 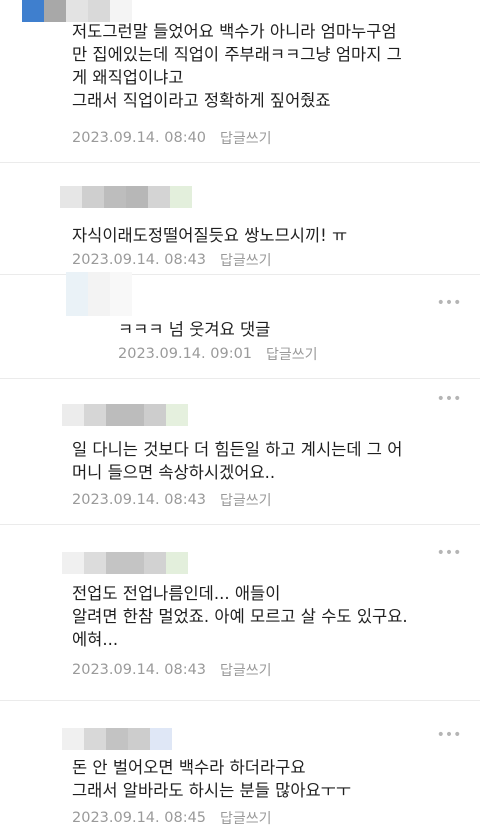 What do you see at coordinates (210, 235) in the screenshot?
I see `comment-text: 자식이래도정떨어질듯요 쌍노므시끼! ㅠ` at bounding box center [210, 235].